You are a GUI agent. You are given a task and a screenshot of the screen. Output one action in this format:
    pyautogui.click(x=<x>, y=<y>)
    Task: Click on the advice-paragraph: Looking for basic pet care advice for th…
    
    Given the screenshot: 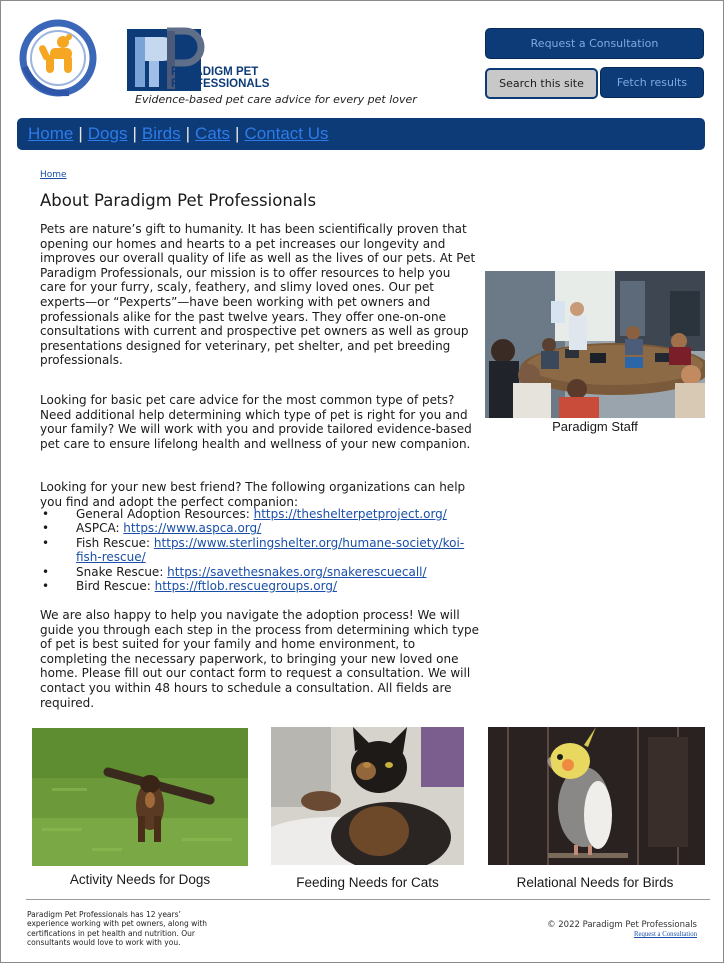 What is the action you would take?
    pyautogui.click(x=256, y=422)
    